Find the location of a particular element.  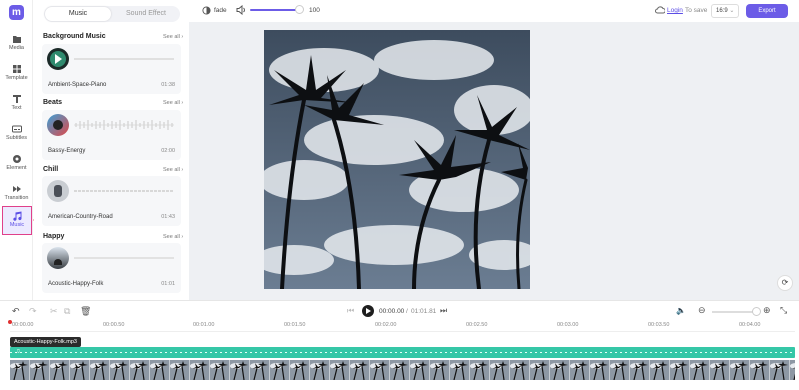

audio-waveform is located at coordinates (402, 352).